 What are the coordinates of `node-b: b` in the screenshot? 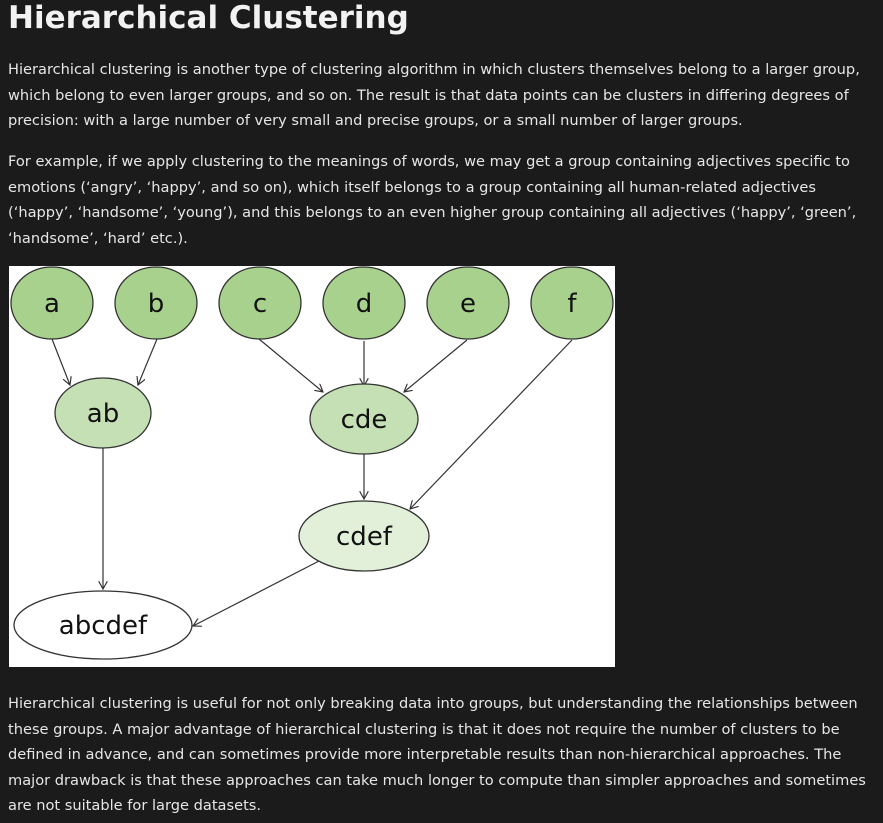 It's located at (156, 303).